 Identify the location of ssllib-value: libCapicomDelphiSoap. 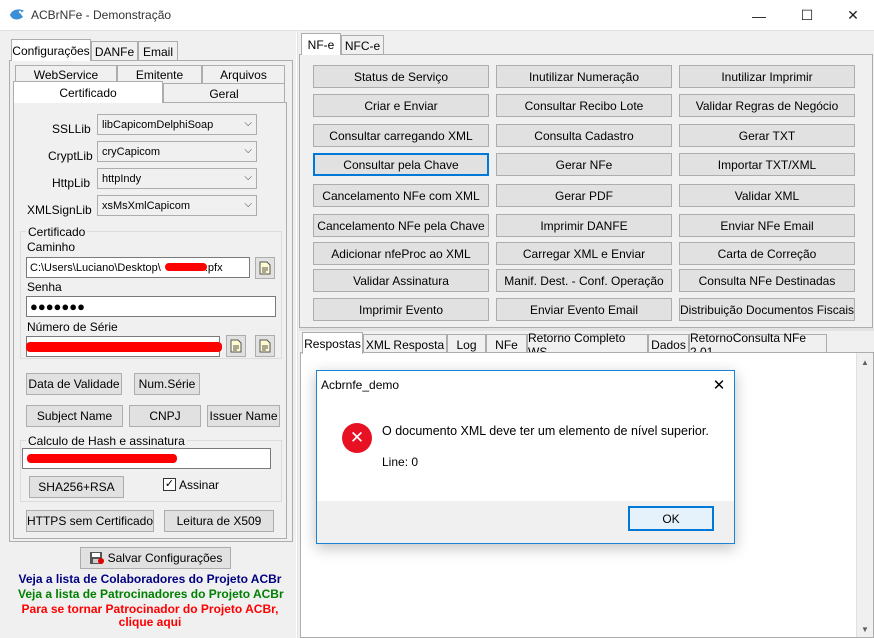
(158, 124).